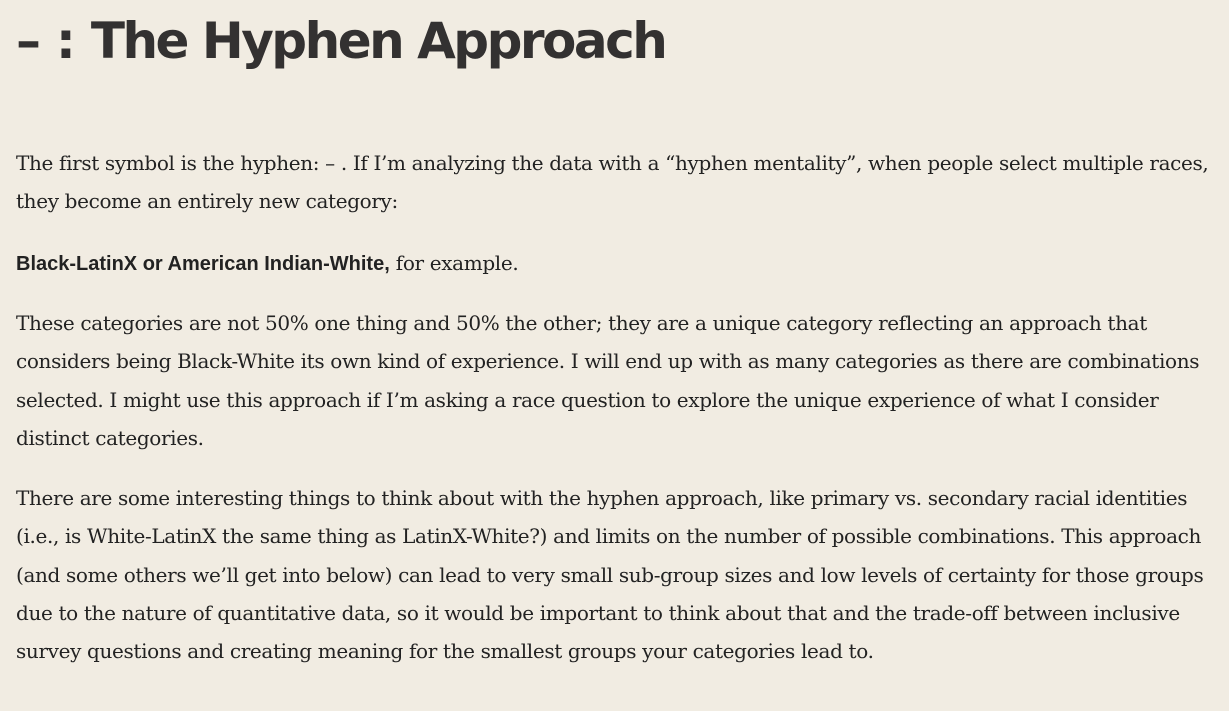 The width and height of the screenshot is (1229, 711). I want to click on section-heading: – : The Hyphen Approach, so click(618, 38).